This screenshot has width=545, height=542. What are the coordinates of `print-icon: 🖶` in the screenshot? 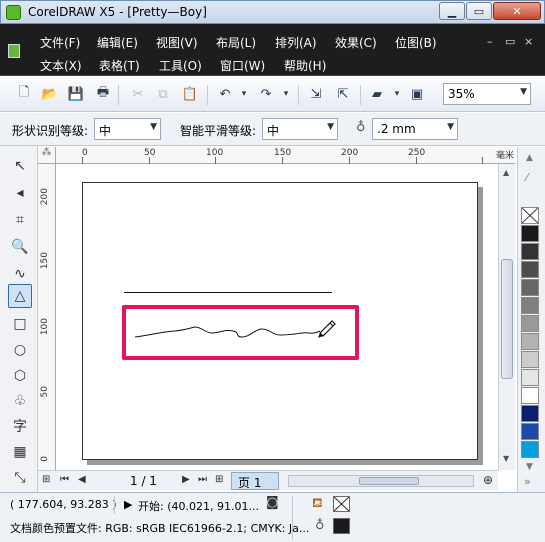 It's located at (103, 94).